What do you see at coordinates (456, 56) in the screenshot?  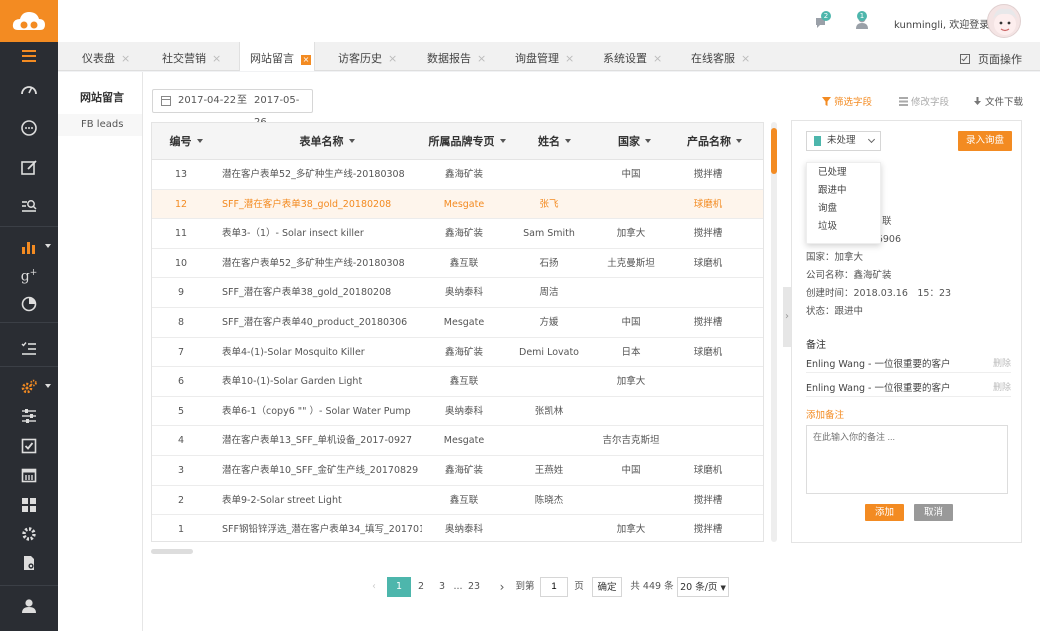 I see `tab-data-reports: 数据报告 ×` at bounding box center [456, 56].